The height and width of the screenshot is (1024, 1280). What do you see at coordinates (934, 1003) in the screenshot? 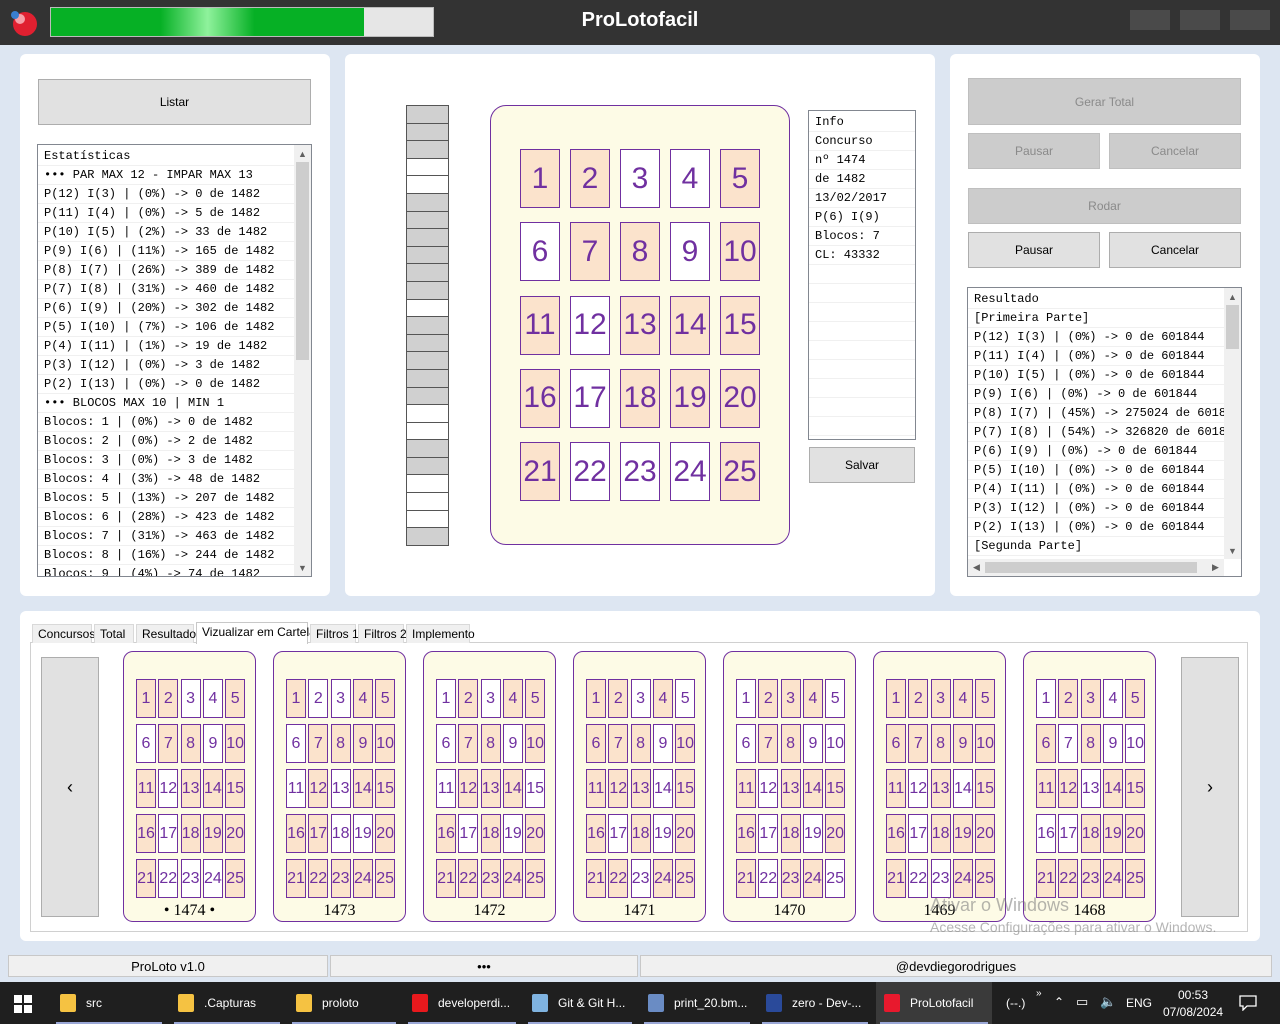
I see `taskbar-item: ProLotofacil` at bounding box center [934, 1003].